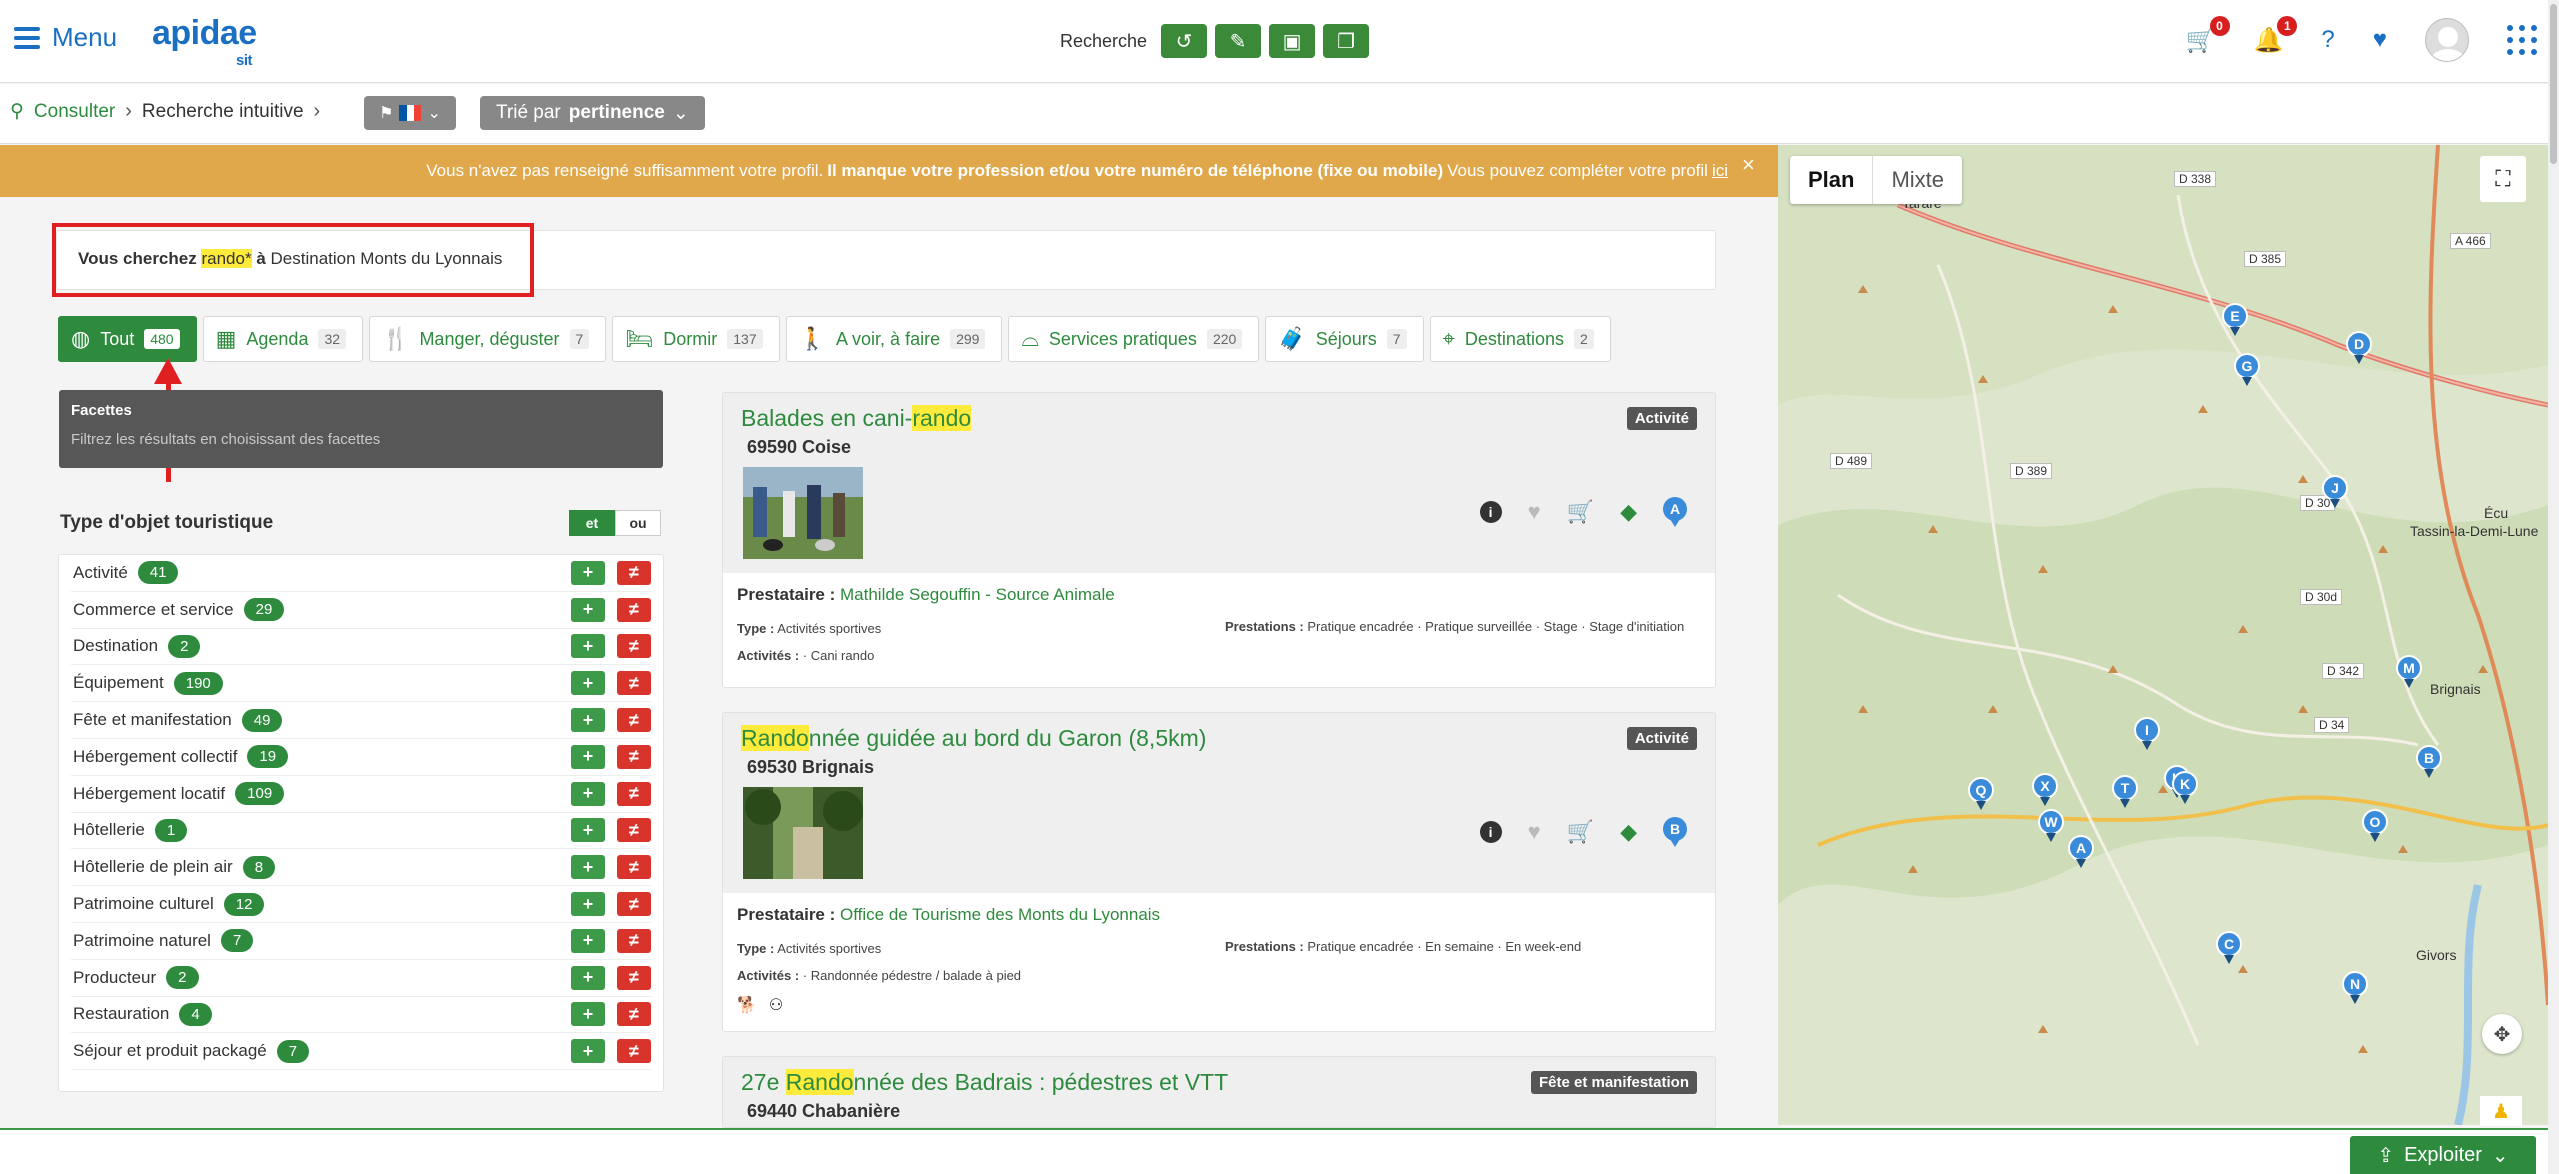 This screenshot has height=1174, width=2559. What do you see at coordinates (2359, 348) in the screenshot?
I see `map-marker: D` at bounding box center [2359, 348].